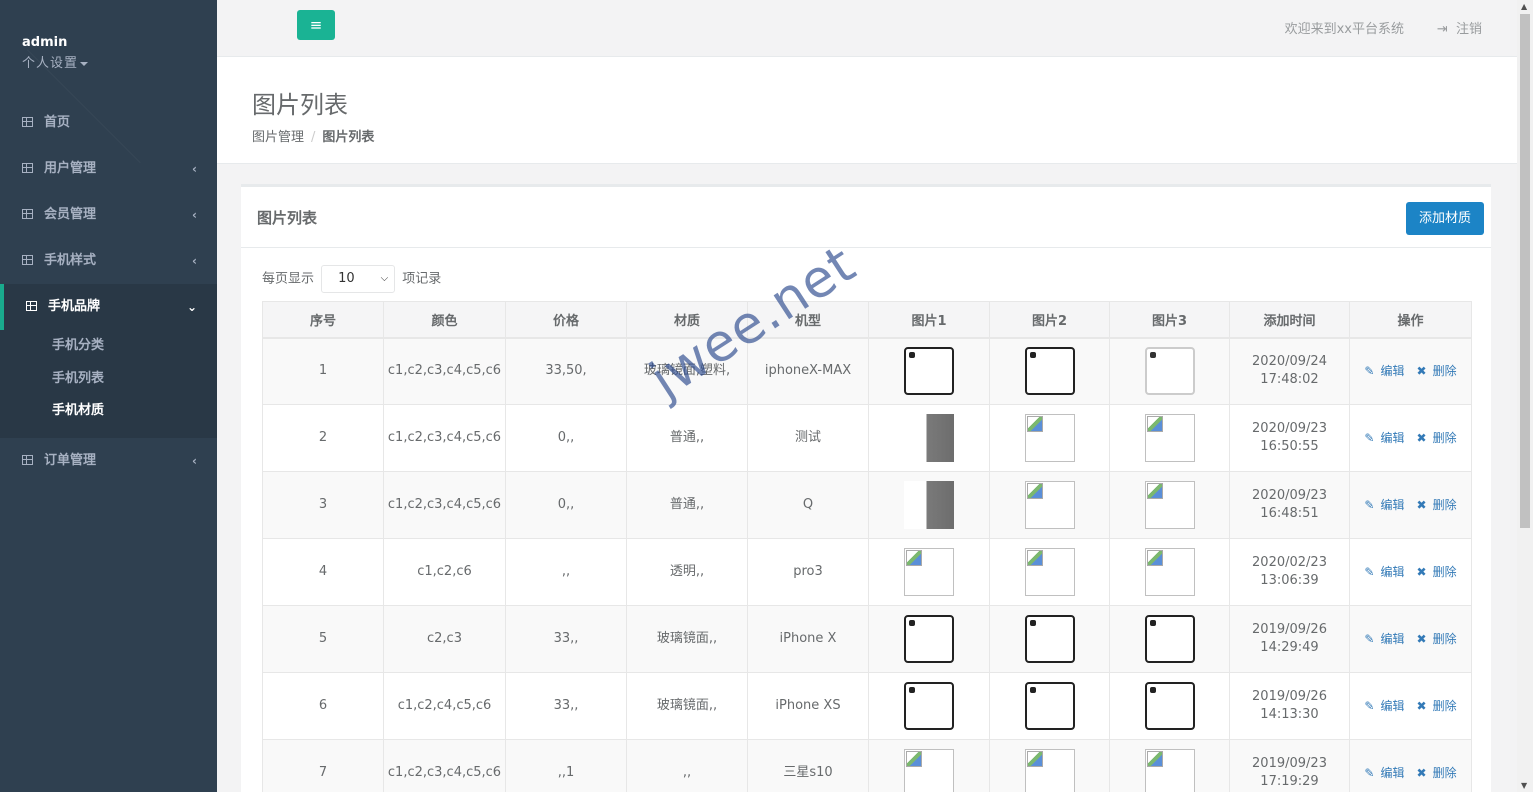 The width and height of the screenshot is (1533, 792). I want to click on cell-material: 透明,,, so click(687, 572).